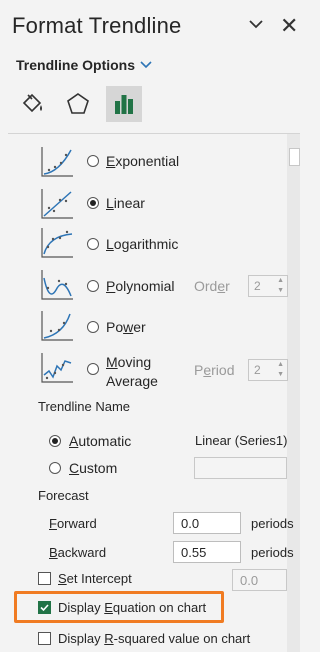 Image resolution: width=320 pixels, height=652 pixels. I want to click on highlight-box, so click(119, 607).